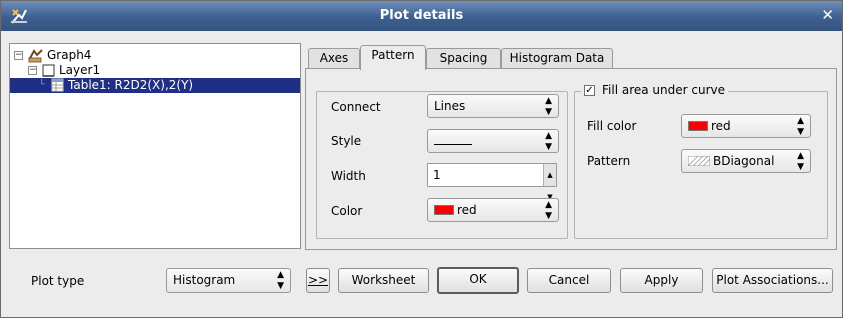 The width and height of the screenshot is (843, 318). What do you see at coordinates (334, 58) in the screenshot?
I see `tab-axes: Axes` at bounding box center [334, 58].